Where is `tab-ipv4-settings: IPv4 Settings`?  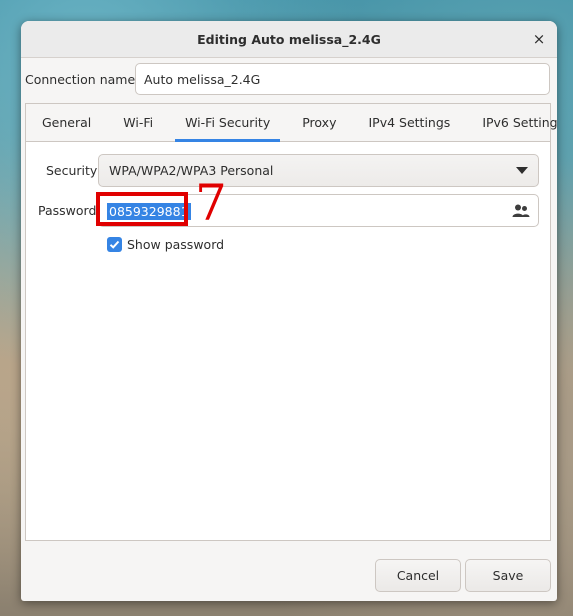
tab-ipv4-settings: IPv4 Settings is located at coordinates (409, 122).